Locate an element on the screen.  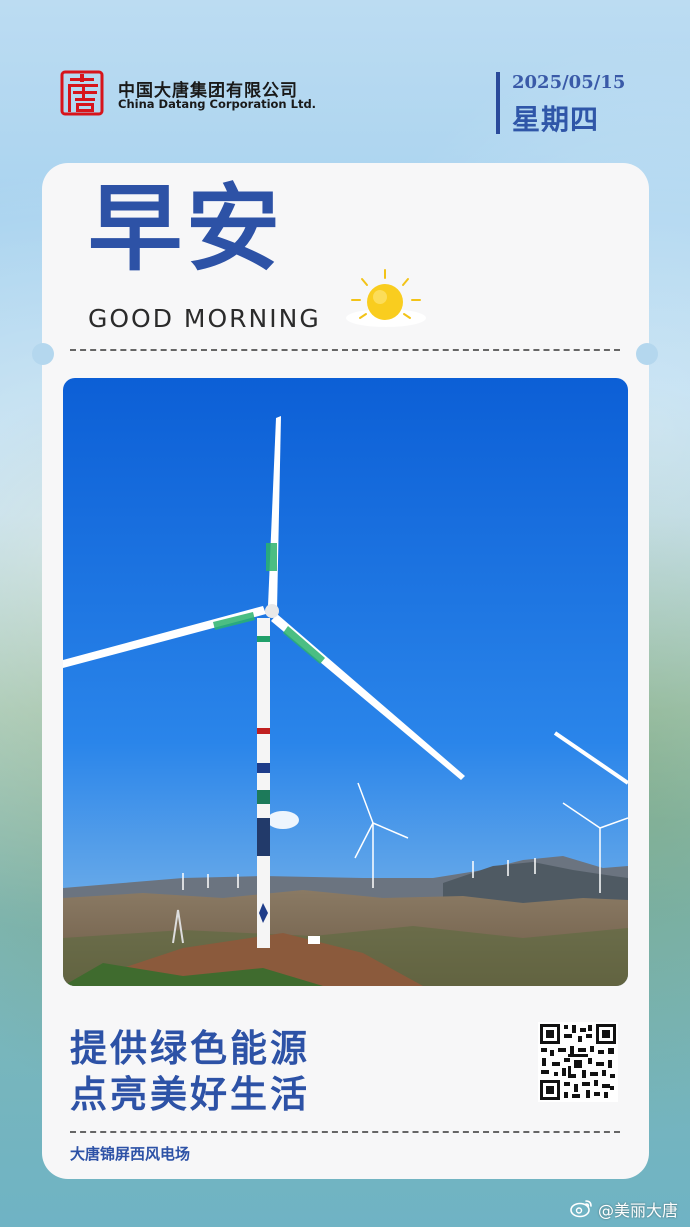
site-name: 大唐锦屏西风电场 is located at coordinates (130, 1154).